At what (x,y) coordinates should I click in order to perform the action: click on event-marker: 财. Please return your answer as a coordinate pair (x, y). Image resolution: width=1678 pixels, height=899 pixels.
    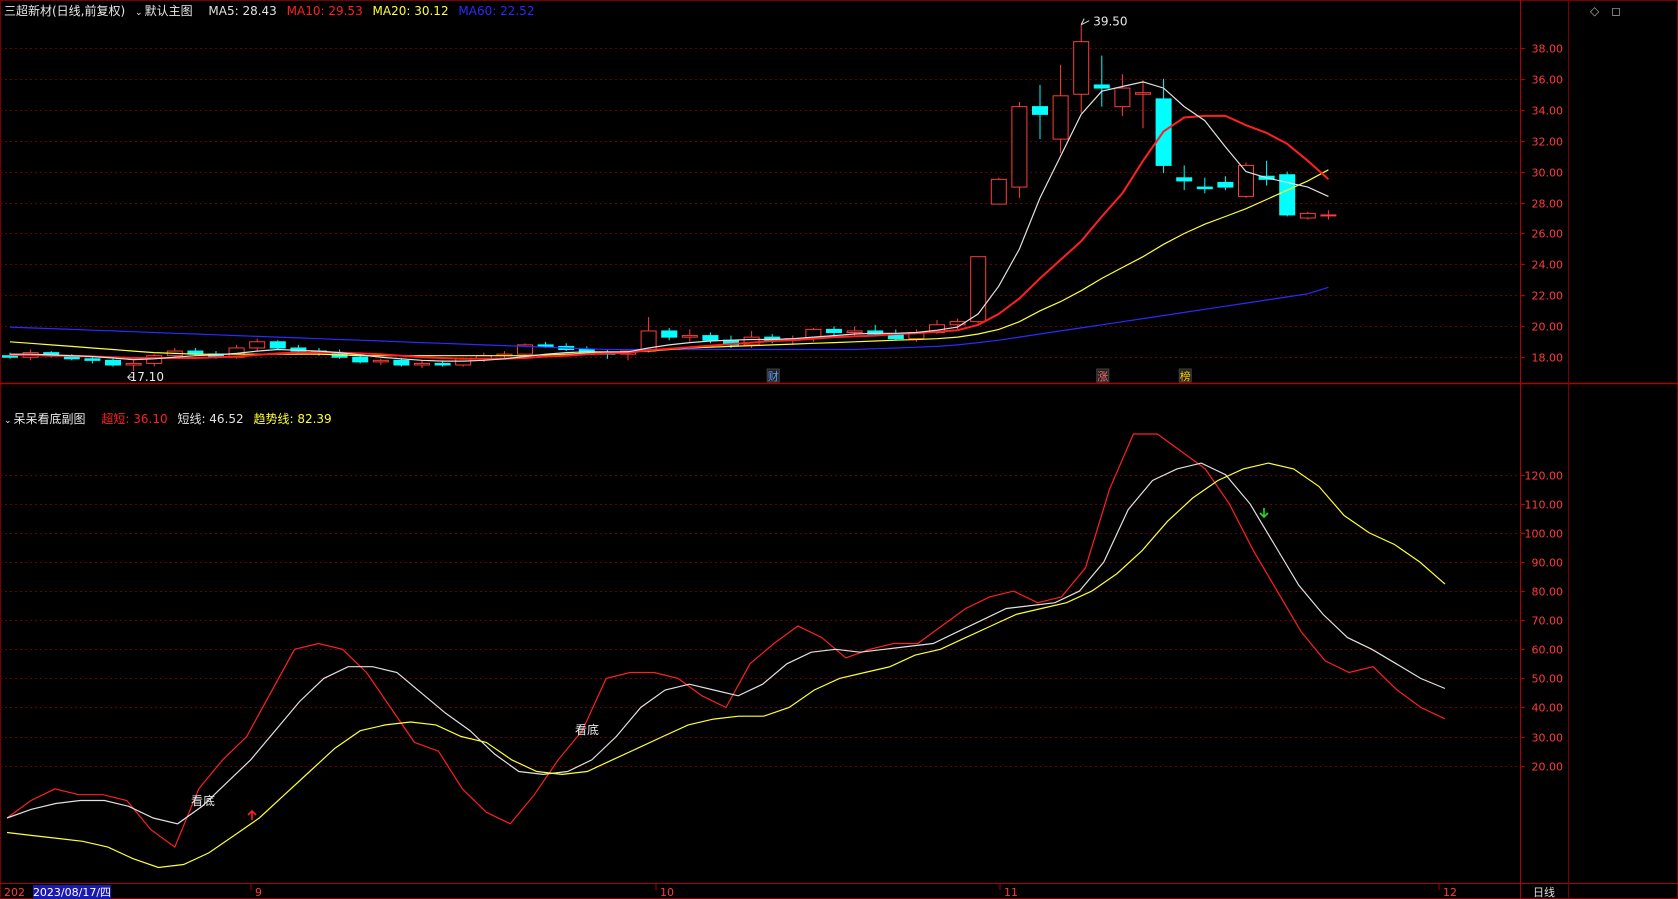
    Looking at the image, I should click on (773, 376).